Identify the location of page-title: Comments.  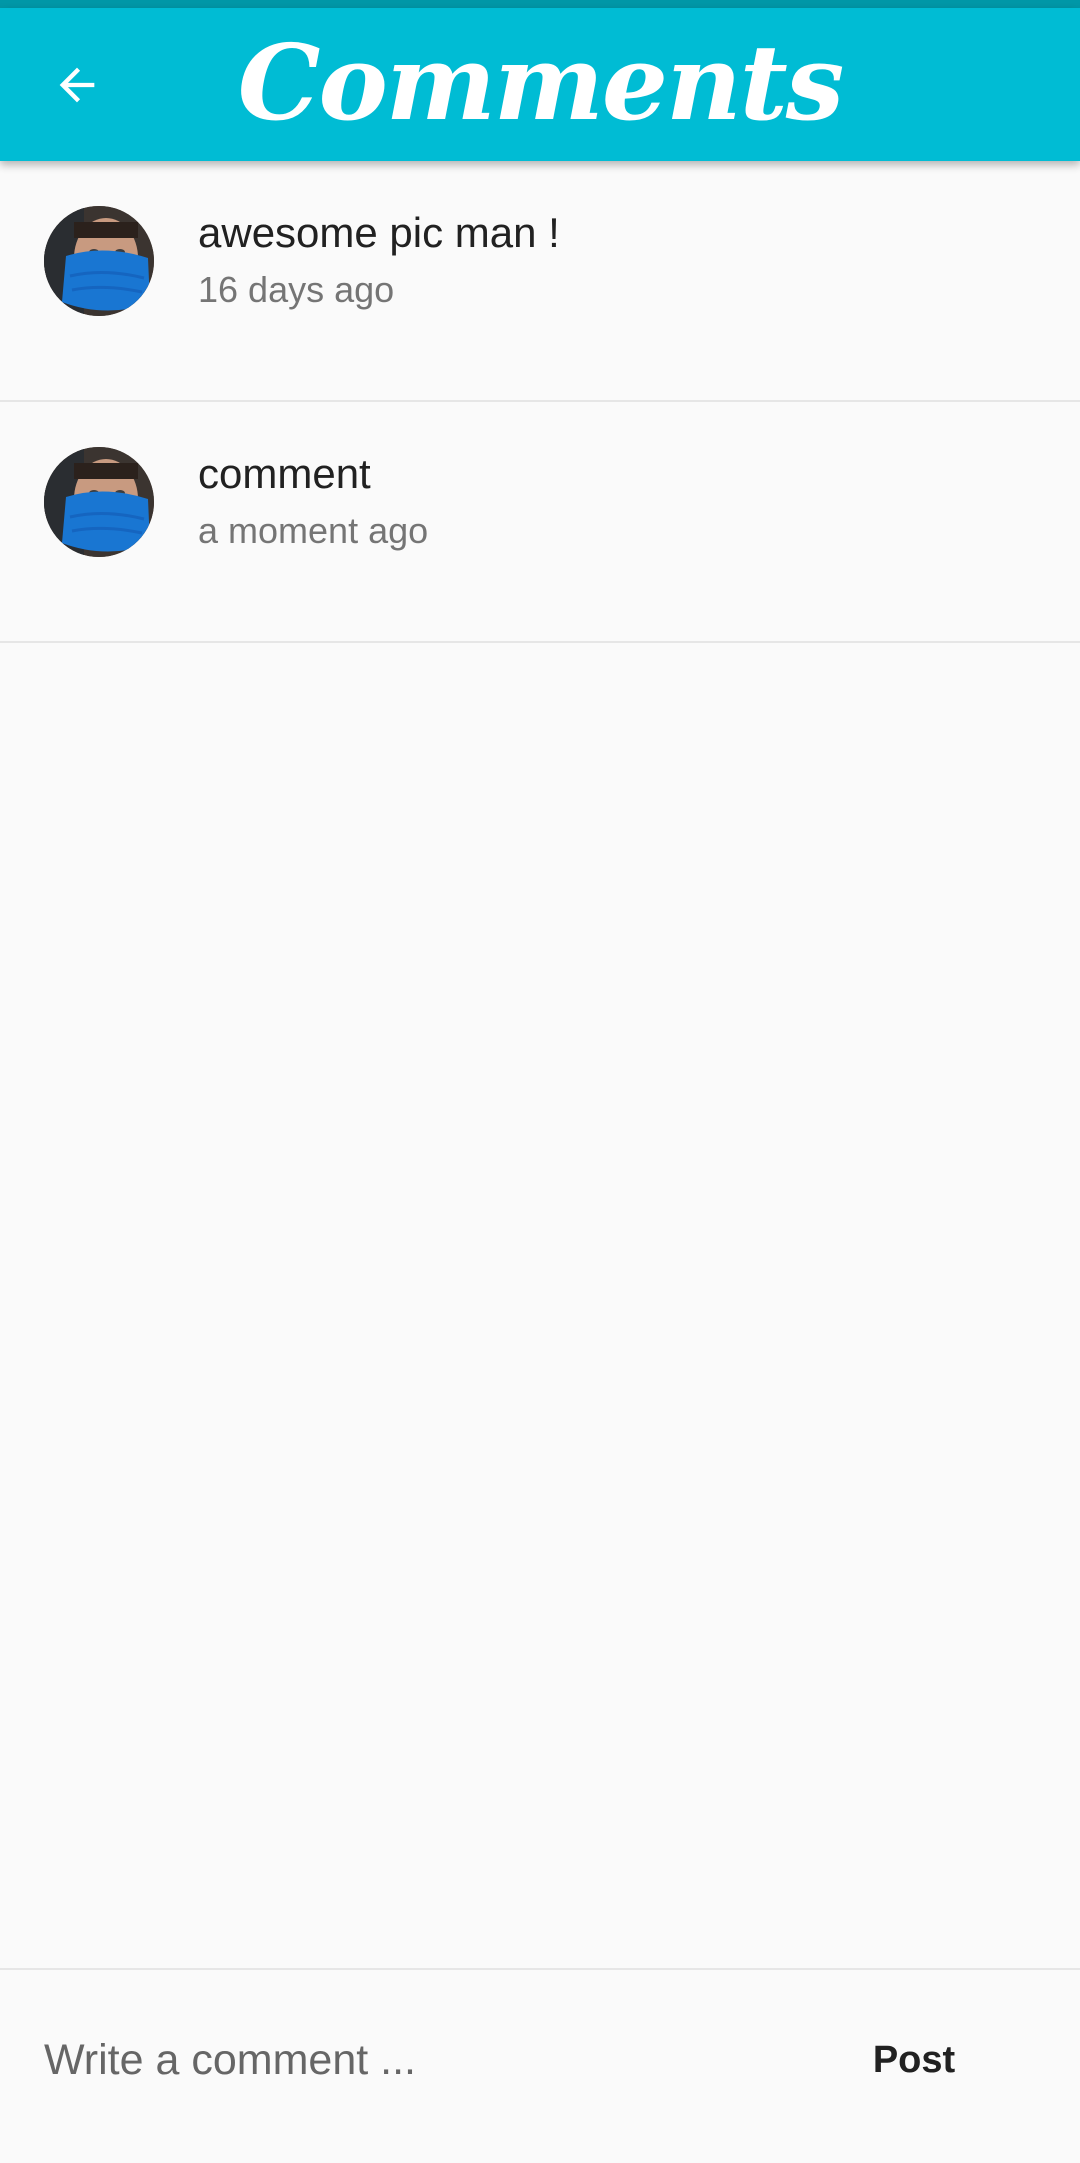
(541, 82).